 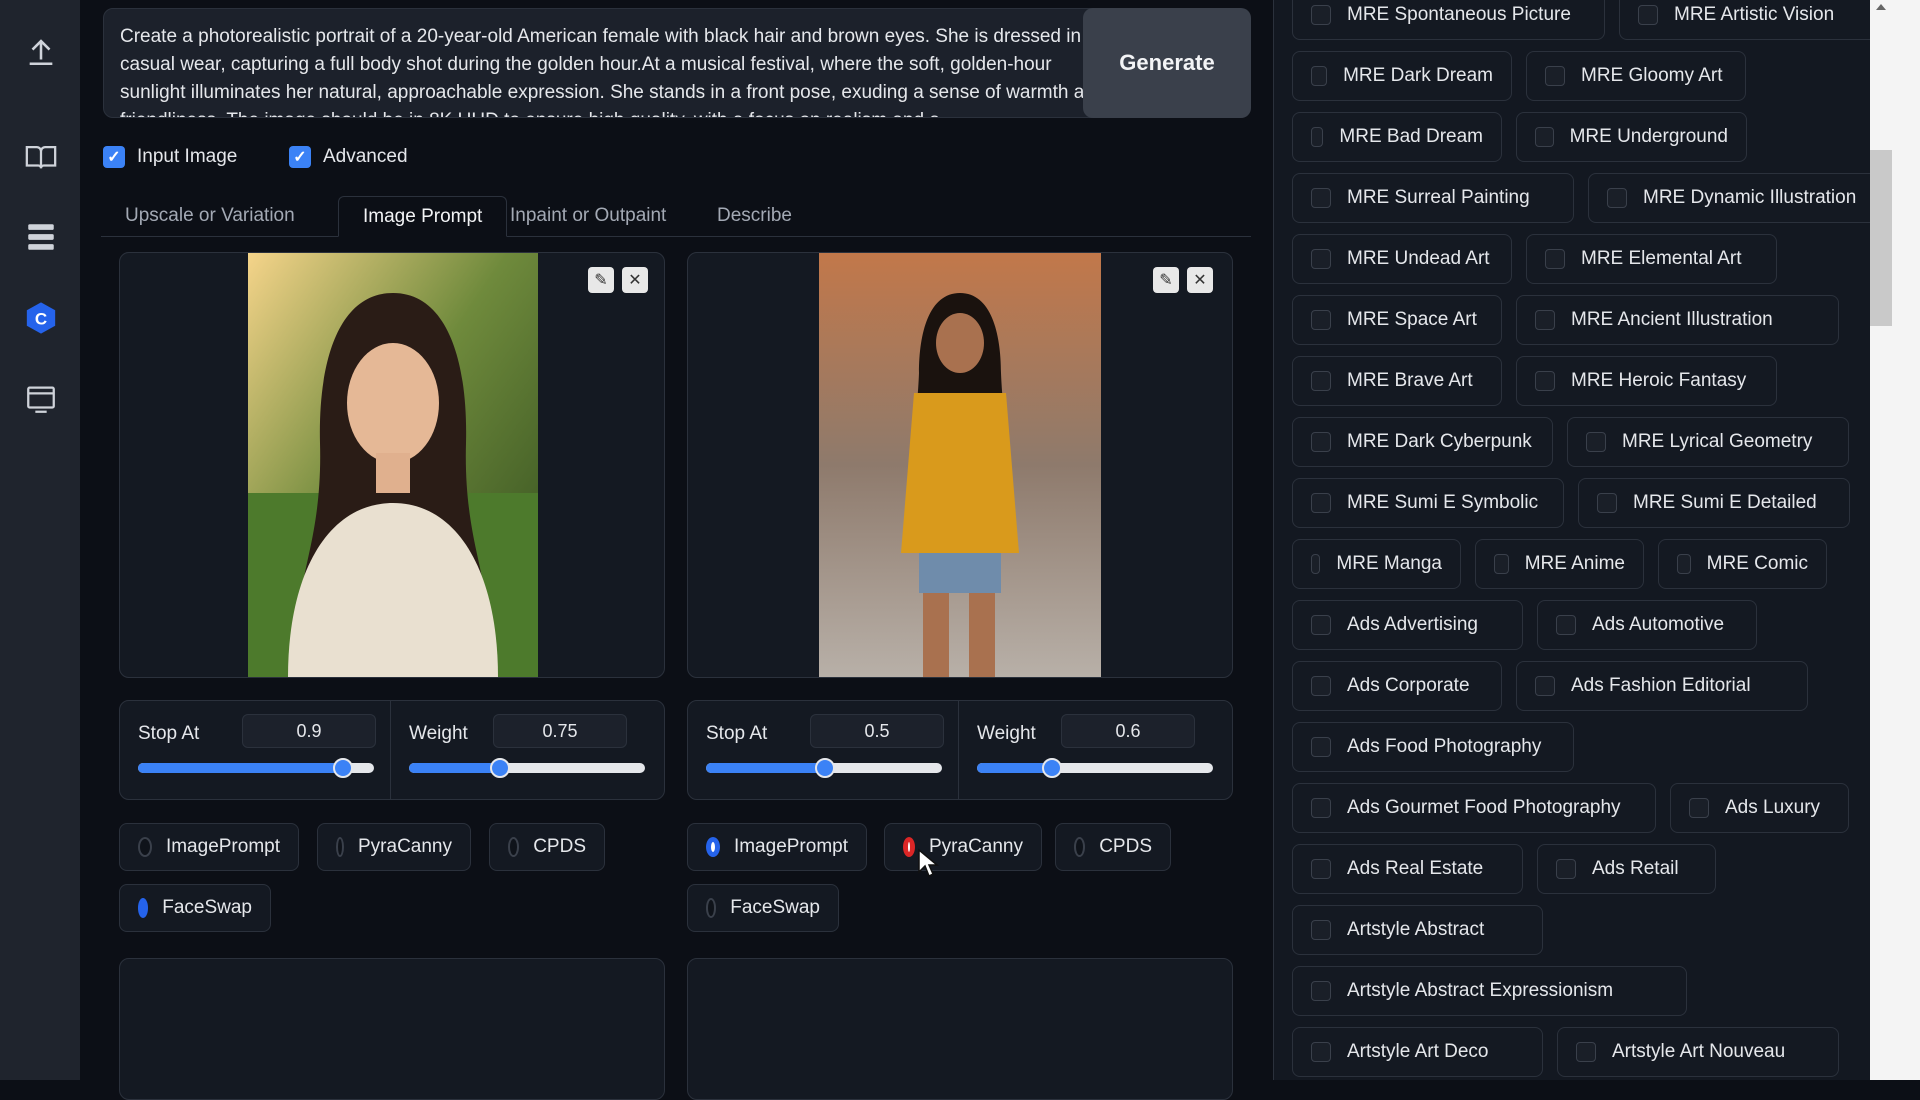 I want to click on style-option: MRE Brave Art, so click(x=1397, y=381).